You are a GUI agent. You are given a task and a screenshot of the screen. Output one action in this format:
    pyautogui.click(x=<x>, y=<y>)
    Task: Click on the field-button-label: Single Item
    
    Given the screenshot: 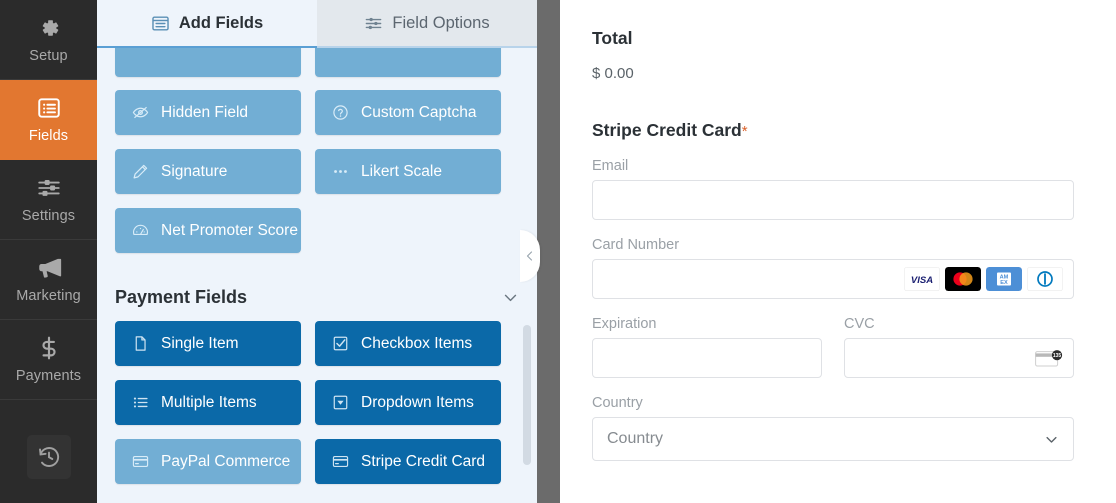 What is the action you would take?
    pyautogui.click(x=200, y=343)
    